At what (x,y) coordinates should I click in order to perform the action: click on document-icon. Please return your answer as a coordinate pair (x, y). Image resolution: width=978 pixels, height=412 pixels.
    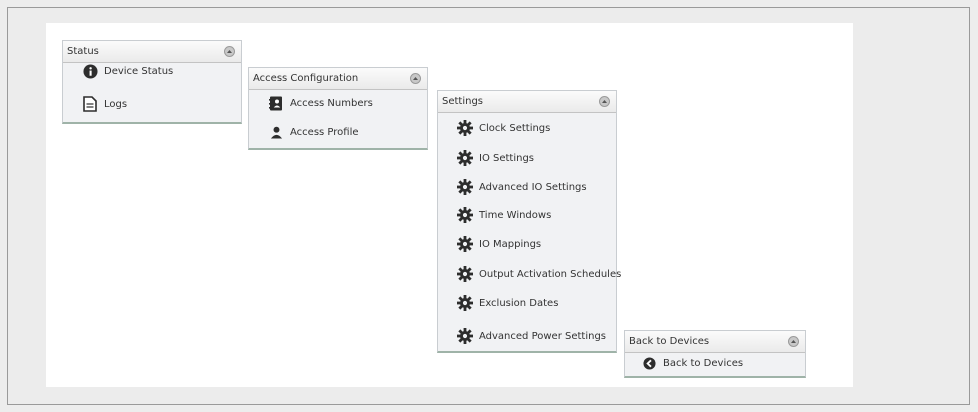
    Looking at the image, I should click on (90, 104).